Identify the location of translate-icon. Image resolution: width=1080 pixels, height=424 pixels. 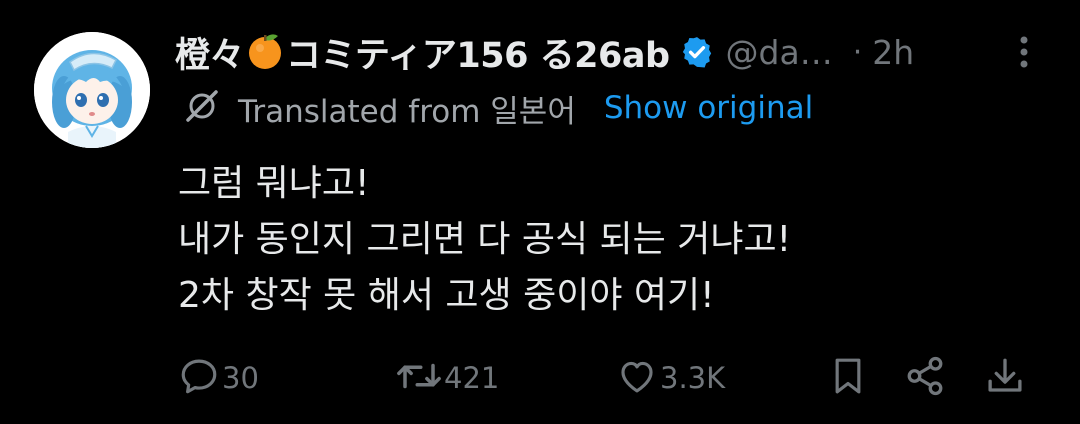
(202, 108).